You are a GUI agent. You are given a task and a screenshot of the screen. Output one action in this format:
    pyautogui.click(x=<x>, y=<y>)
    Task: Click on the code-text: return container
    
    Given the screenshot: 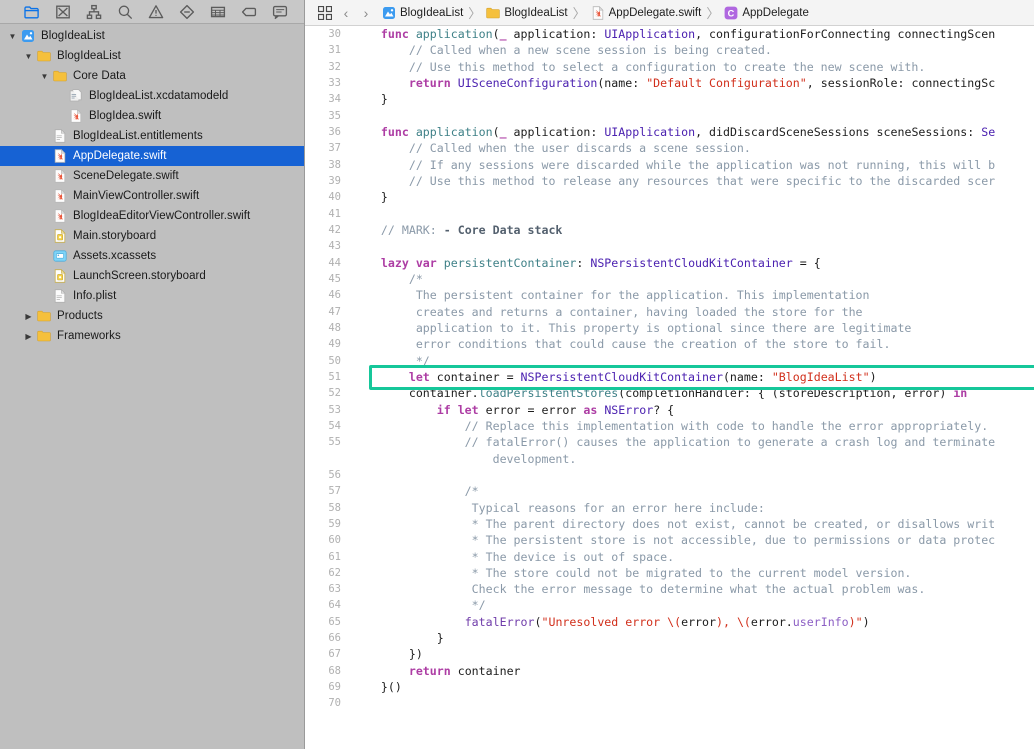 What is the action you would take?
    pyautogui.click(x=693, y=671)
    